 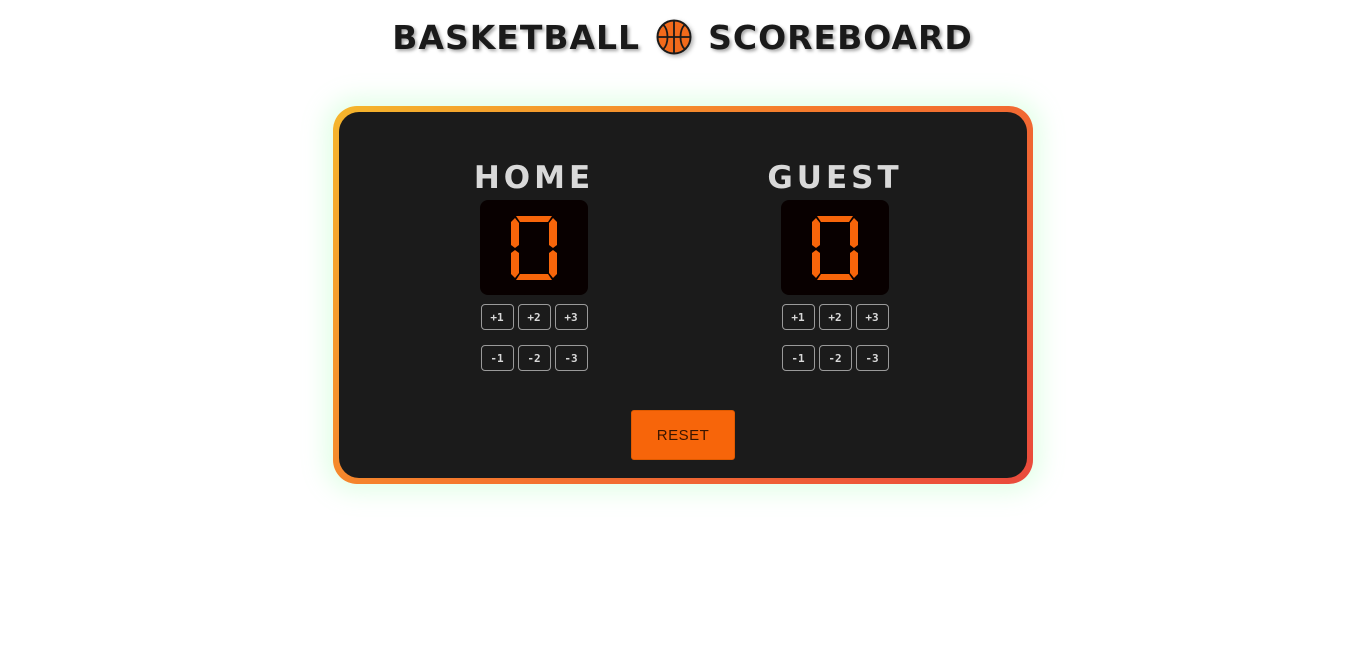 I want to click on home-minus-2-button: -2, so click(x=534, y=358).